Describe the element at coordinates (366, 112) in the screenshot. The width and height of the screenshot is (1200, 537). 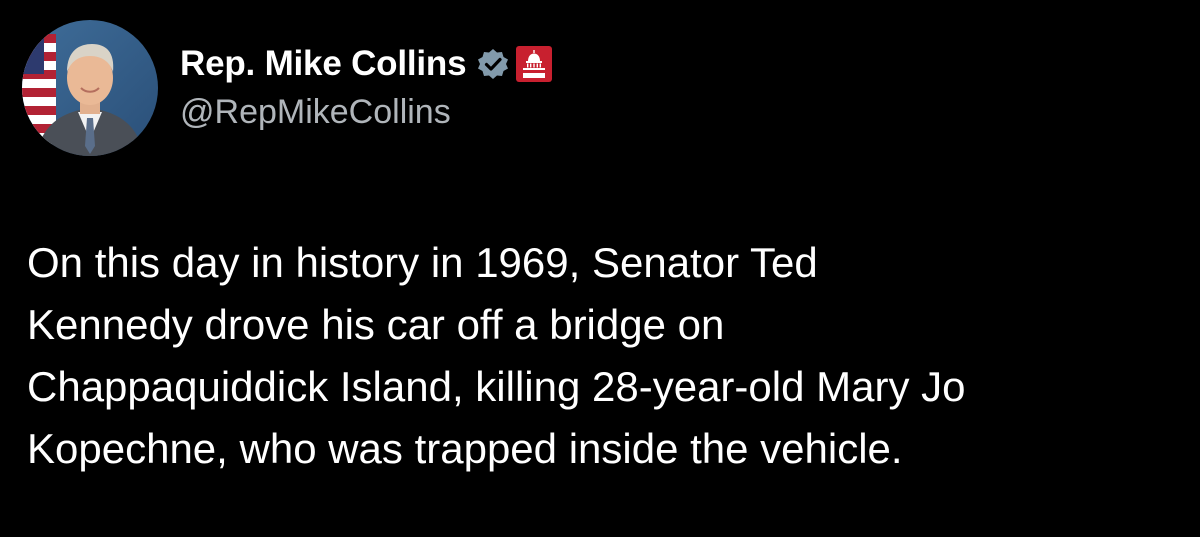
I see `author-handle: @RepMikeCollins` at that location.